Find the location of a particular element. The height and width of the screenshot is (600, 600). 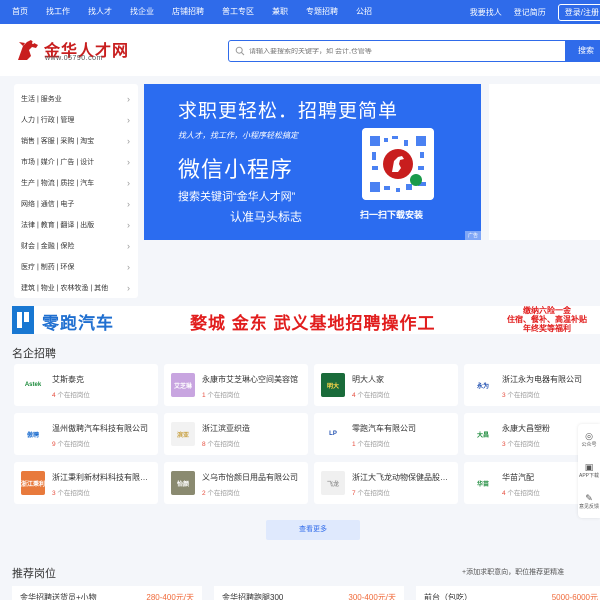

top-nav-link: 找人才 is located at coordinates (100, 12).